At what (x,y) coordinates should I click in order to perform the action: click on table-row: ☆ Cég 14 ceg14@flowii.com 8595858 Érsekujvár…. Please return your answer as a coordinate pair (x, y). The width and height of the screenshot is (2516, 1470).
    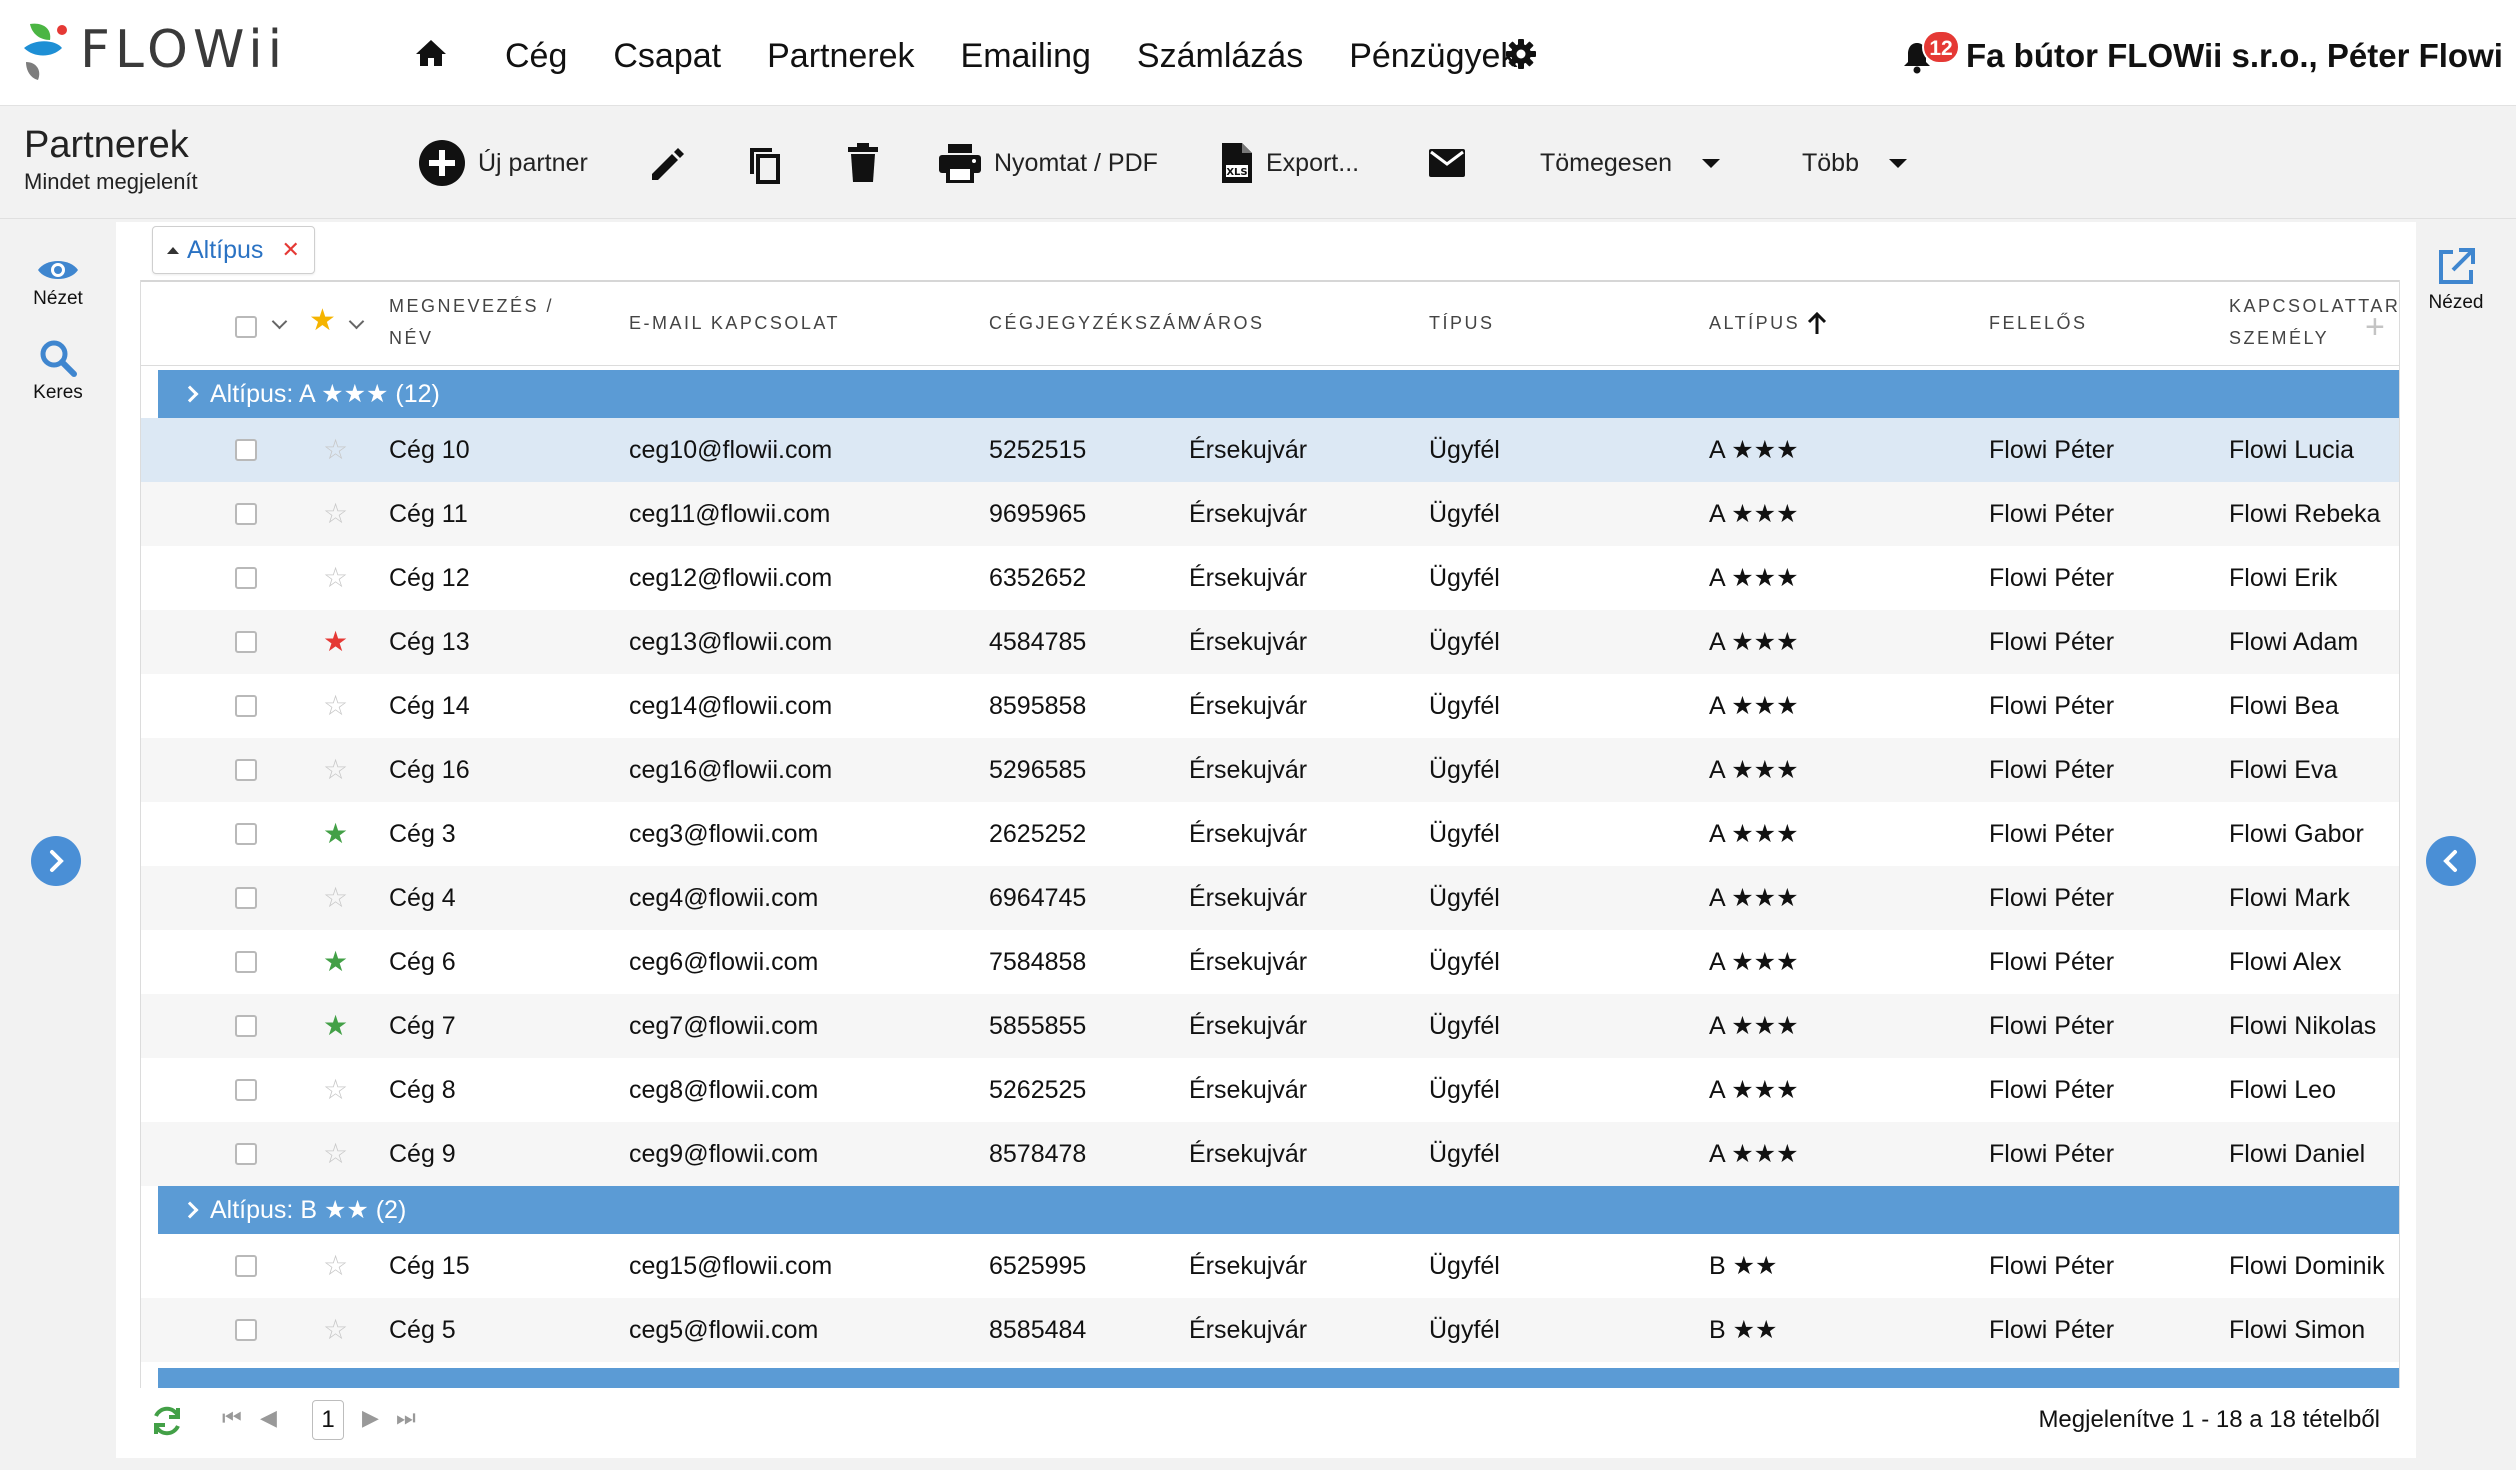
    Looking at the image, I should click on (1270, 706).